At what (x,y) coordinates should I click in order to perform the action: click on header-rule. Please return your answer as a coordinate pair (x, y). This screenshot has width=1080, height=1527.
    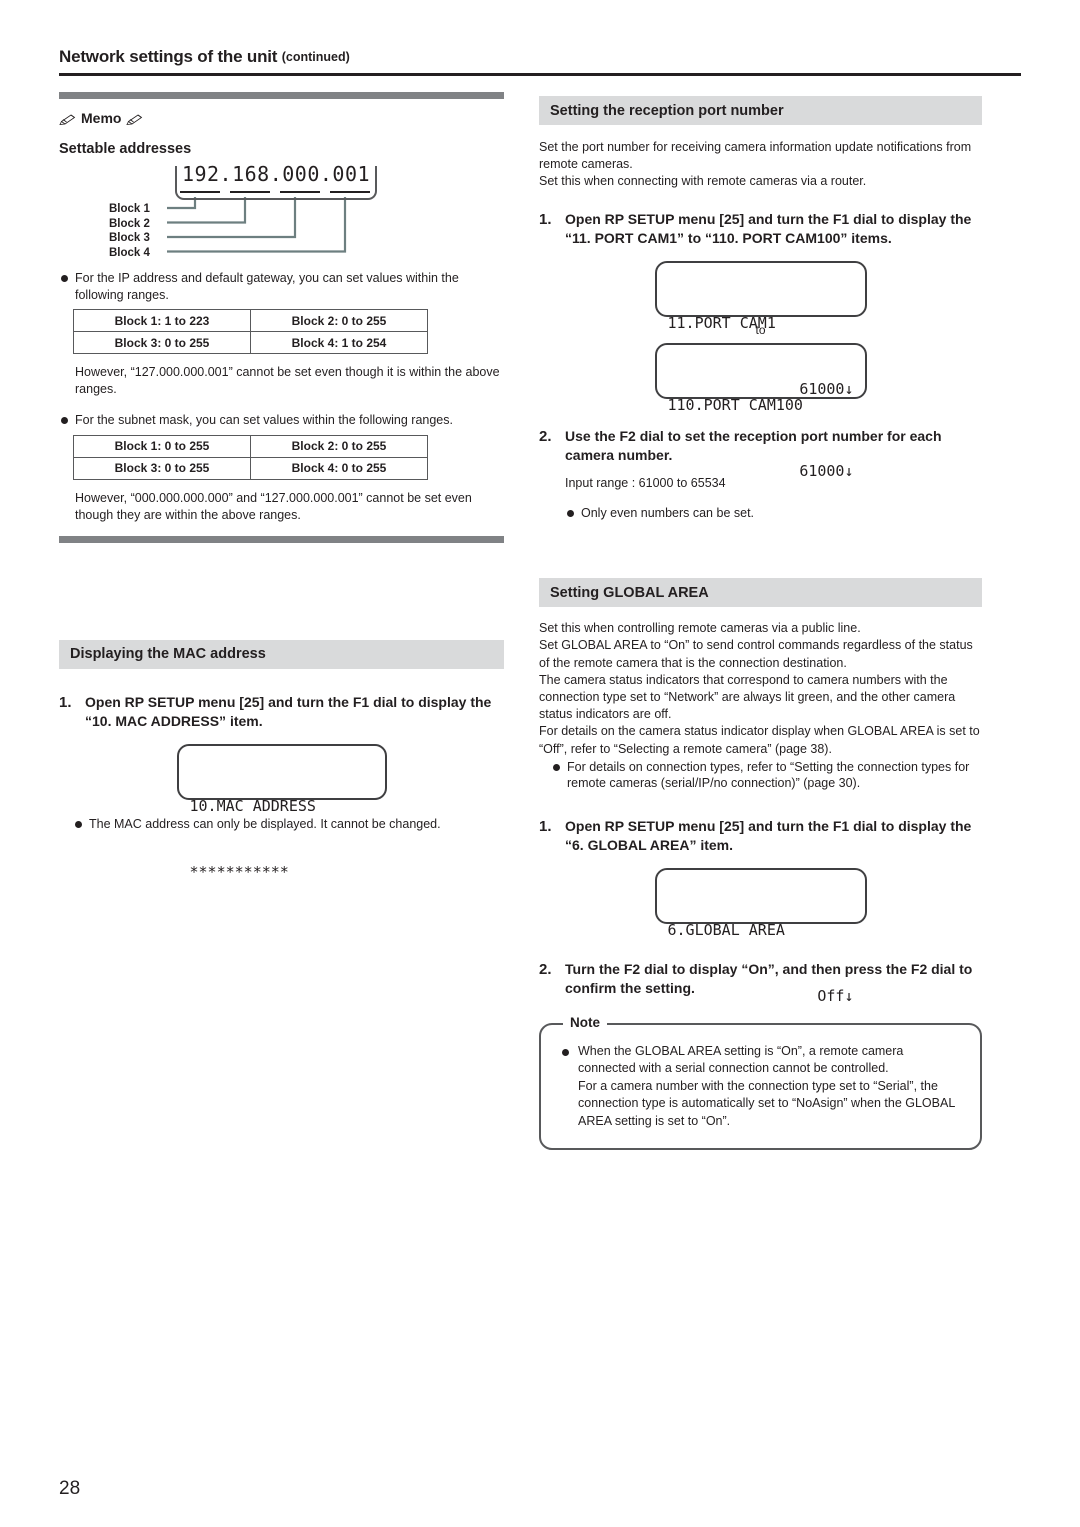
    Looking at the image, I should click on (540, 74).